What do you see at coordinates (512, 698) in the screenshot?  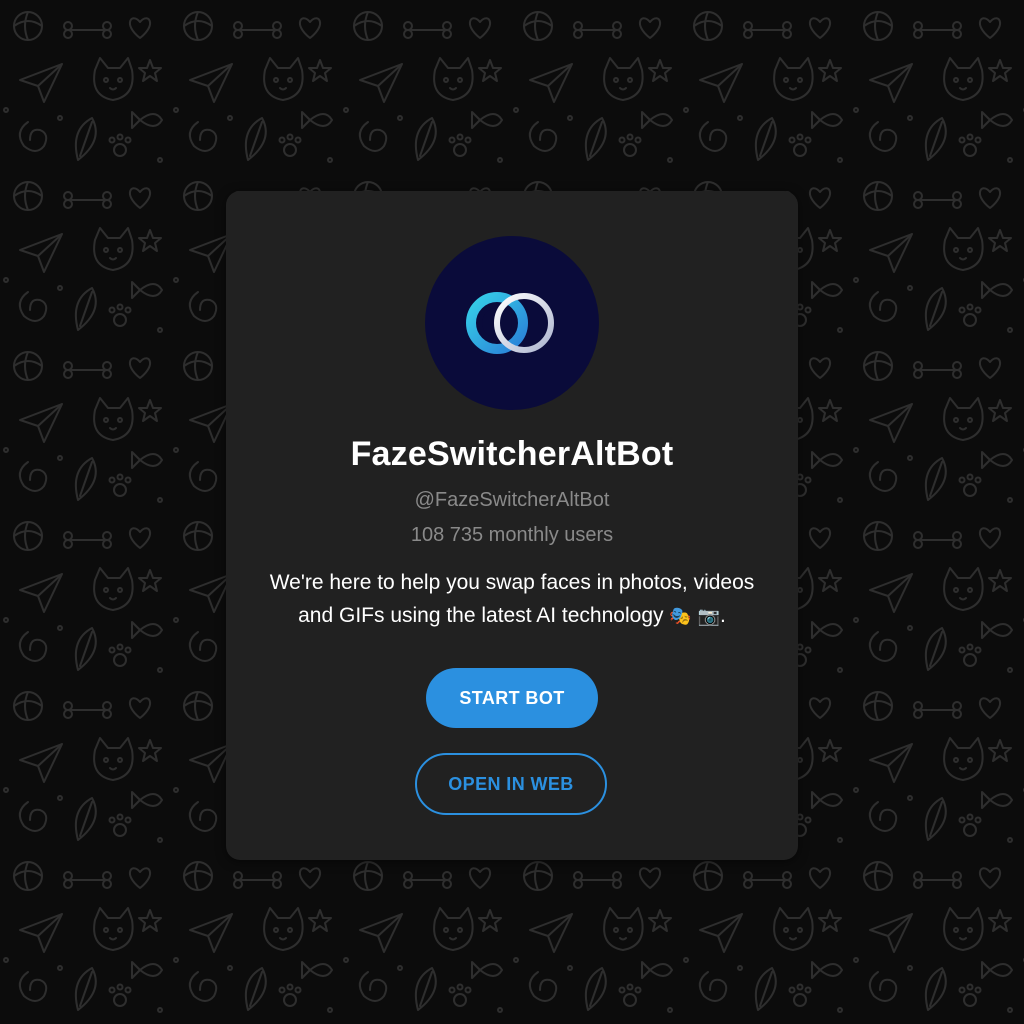 I see `start-bot-button: START BOT` at bounding box center [512, 698].